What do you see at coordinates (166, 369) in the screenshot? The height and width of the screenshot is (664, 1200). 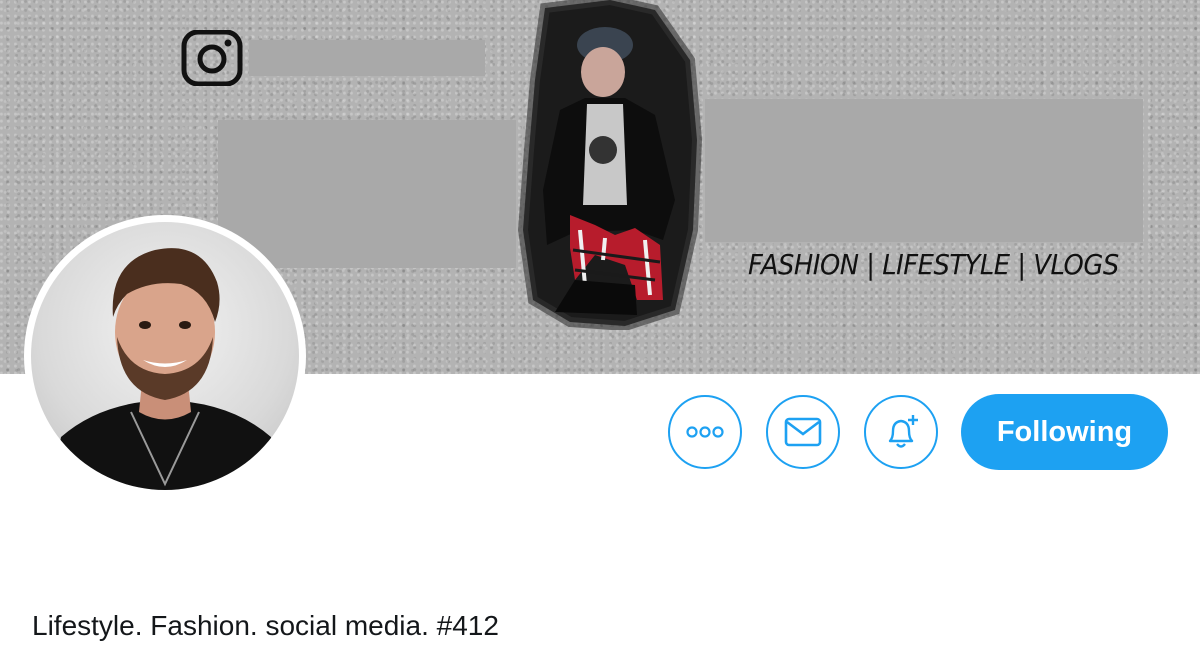 I see `avatar-portrait` at bounding box center [166, 369].